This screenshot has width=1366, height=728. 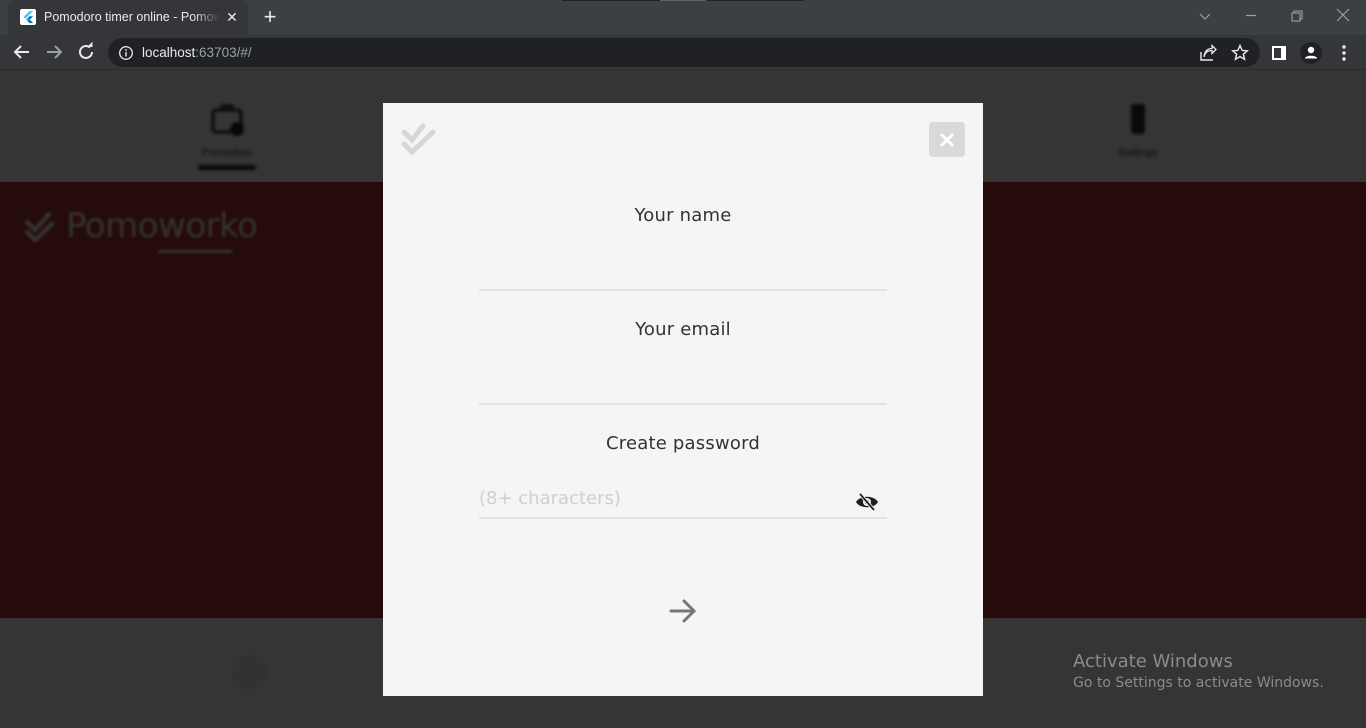 What do you see at coordinates (169, 52) in the screenshot?
I see `url-host: localhost` at bounding box center [169, 52].